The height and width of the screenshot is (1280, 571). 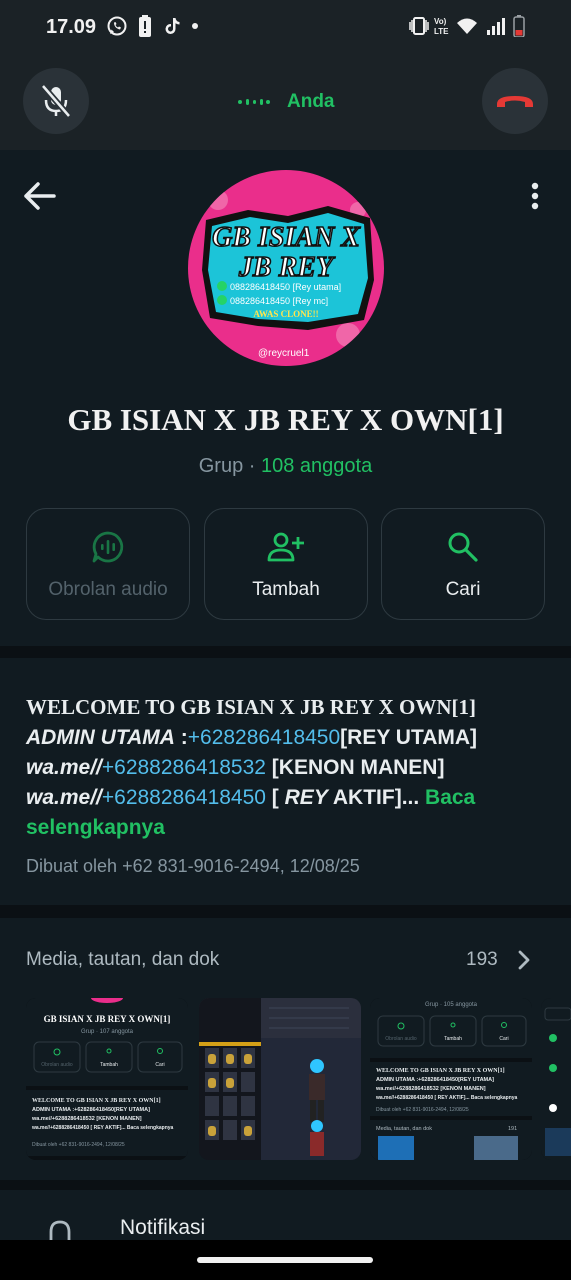 What do you see at coordinates (440, 21) in the screenshot?
I see `svg-text: Vo)` at bounding box center [440, 21].